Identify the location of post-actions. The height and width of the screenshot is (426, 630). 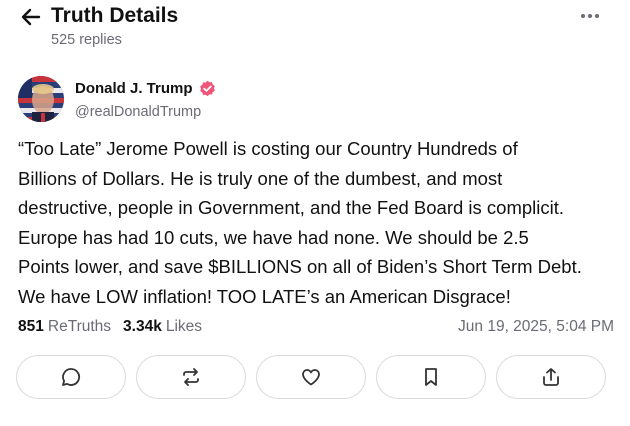
(311, 377).